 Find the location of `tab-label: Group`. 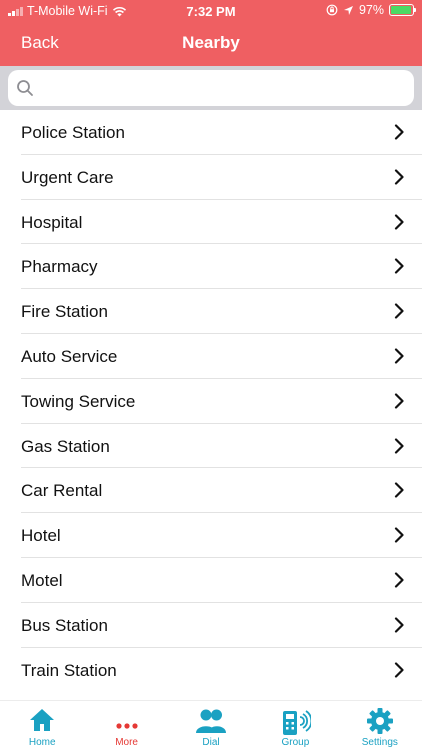

tab-label: Group is located at coordinates (295, 742).